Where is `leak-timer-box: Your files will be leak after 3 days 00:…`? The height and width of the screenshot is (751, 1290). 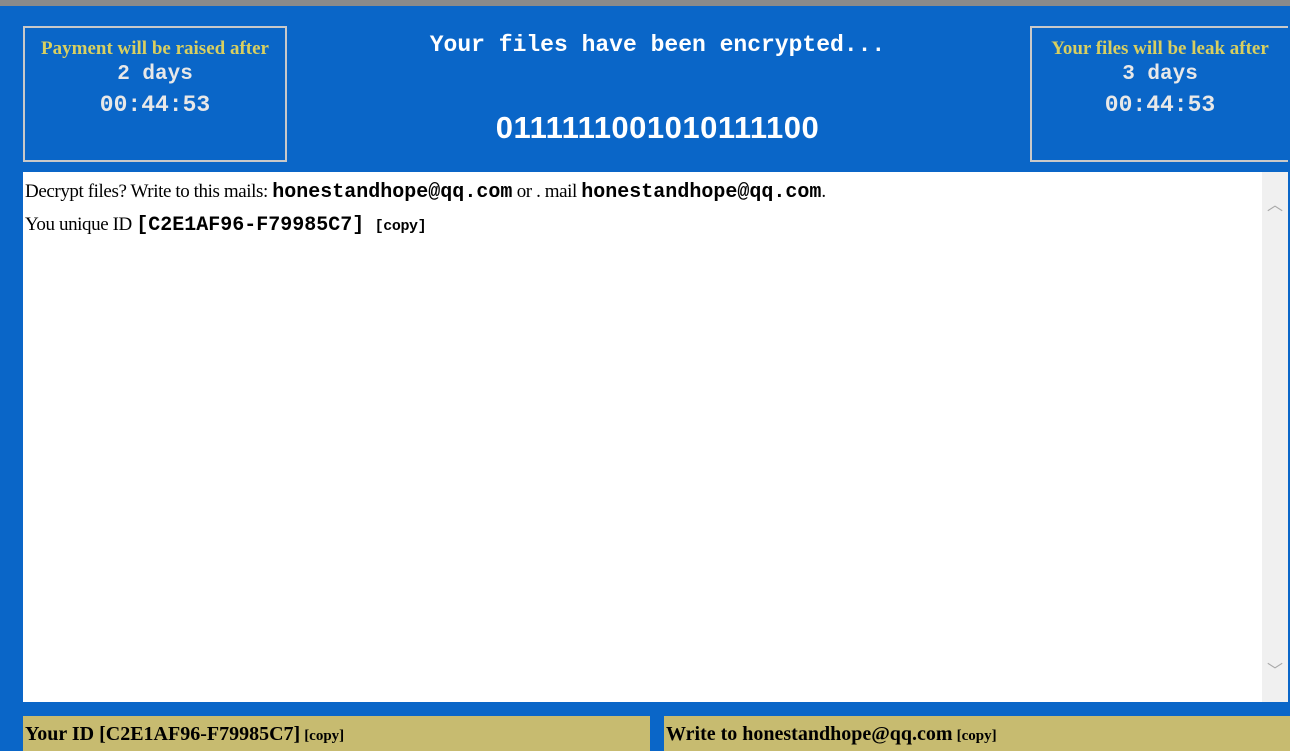 leak-timer-box: Your files will be leak after 3 days 00:… is located at coordinates (1159, 94).